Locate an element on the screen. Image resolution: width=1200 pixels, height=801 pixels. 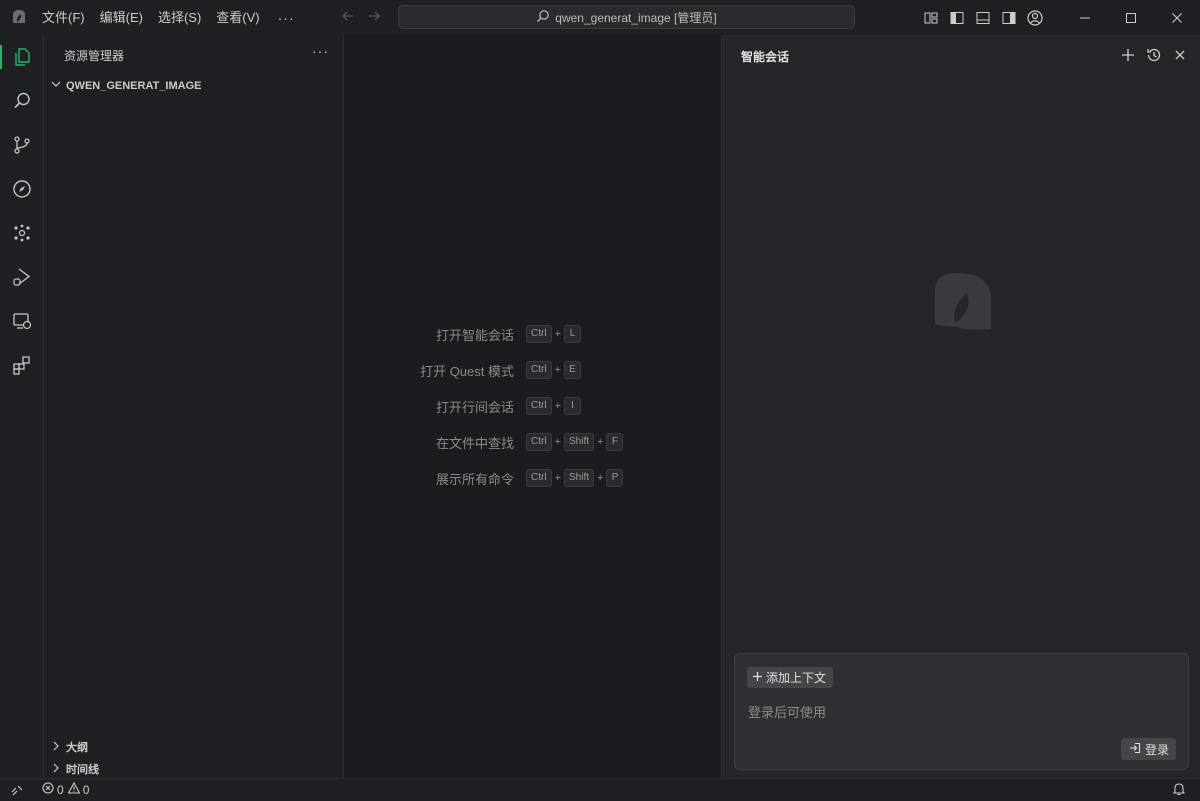
chevron-down-icon is located at coordinates (58, 85).